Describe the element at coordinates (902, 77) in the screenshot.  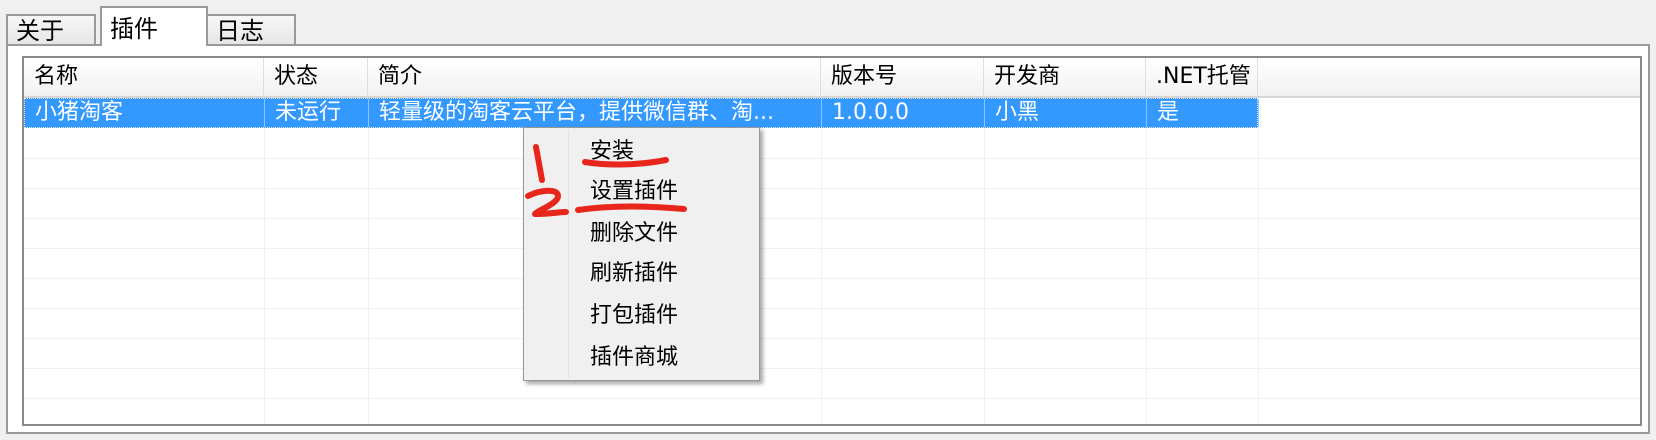
I see `column-header-version: 版本号` at that location.